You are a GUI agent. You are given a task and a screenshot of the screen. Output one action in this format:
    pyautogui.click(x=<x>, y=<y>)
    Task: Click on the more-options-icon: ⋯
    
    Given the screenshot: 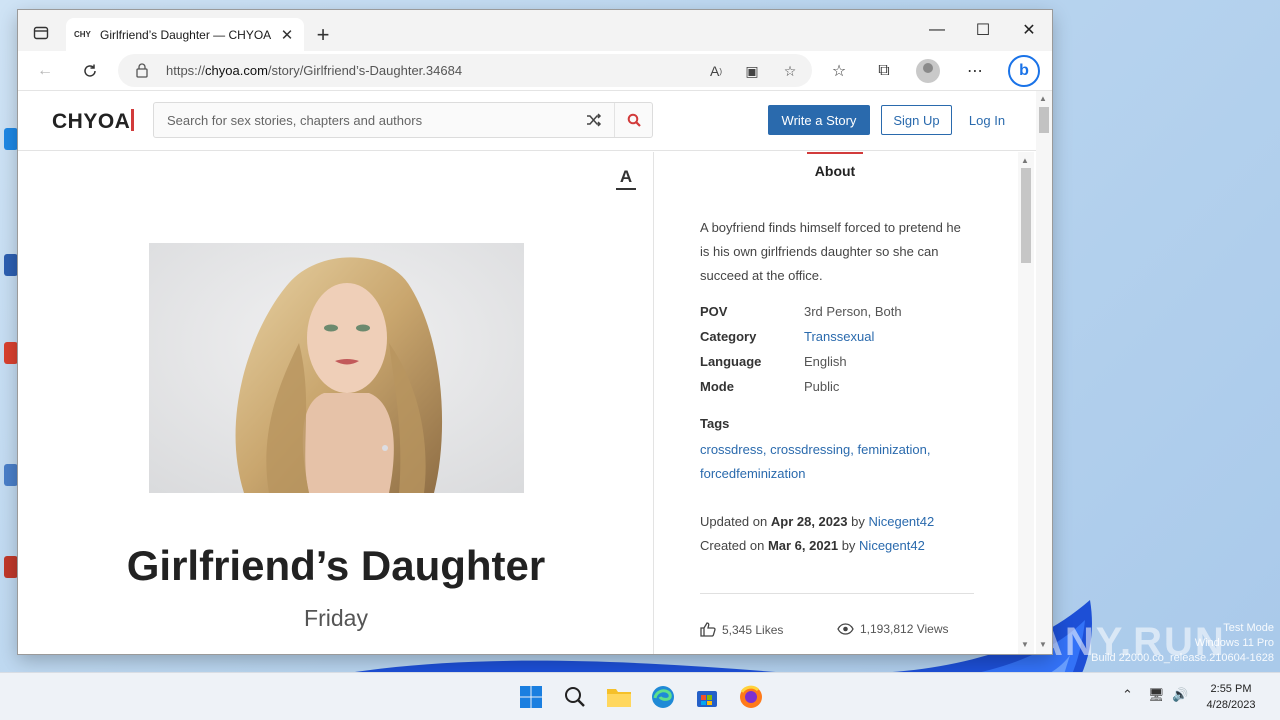 What is the action you would take?
    pyautogui.click(x=975, y=71)
    